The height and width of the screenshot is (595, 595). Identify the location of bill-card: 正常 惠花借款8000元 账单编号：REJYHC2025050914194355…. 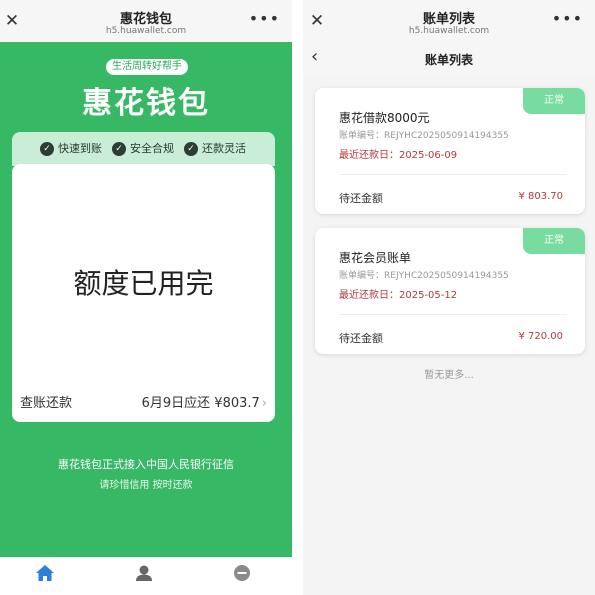
(450, 151).